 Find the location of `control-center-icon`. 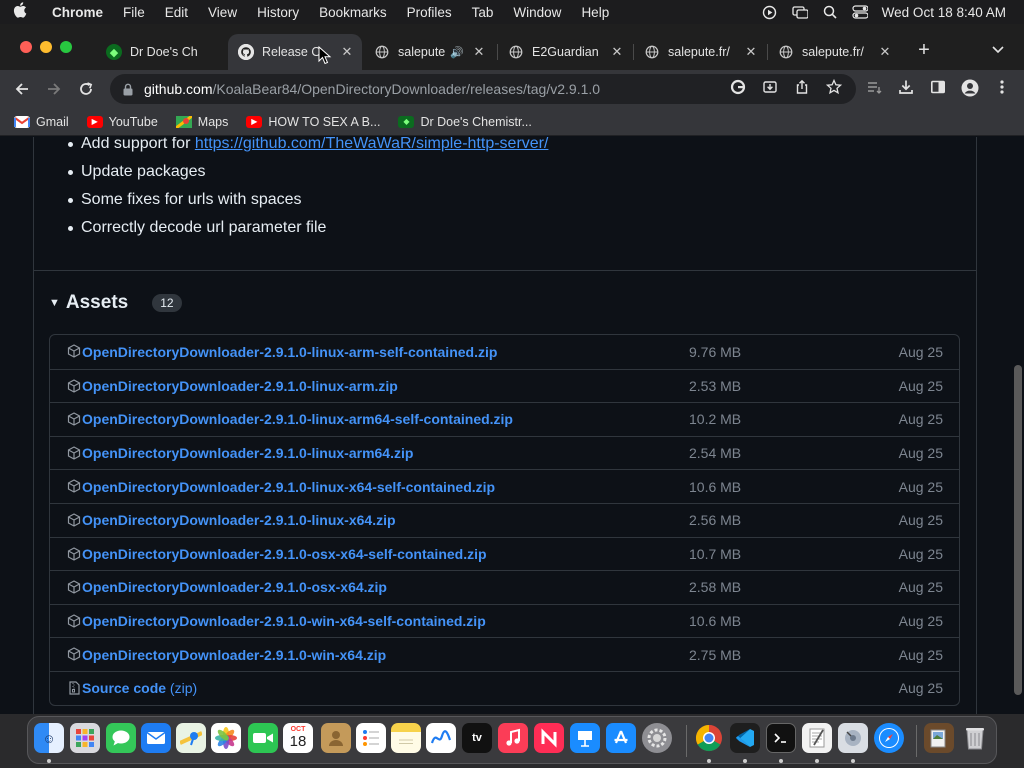

control-center-icon is located at coordinates (860, 12).